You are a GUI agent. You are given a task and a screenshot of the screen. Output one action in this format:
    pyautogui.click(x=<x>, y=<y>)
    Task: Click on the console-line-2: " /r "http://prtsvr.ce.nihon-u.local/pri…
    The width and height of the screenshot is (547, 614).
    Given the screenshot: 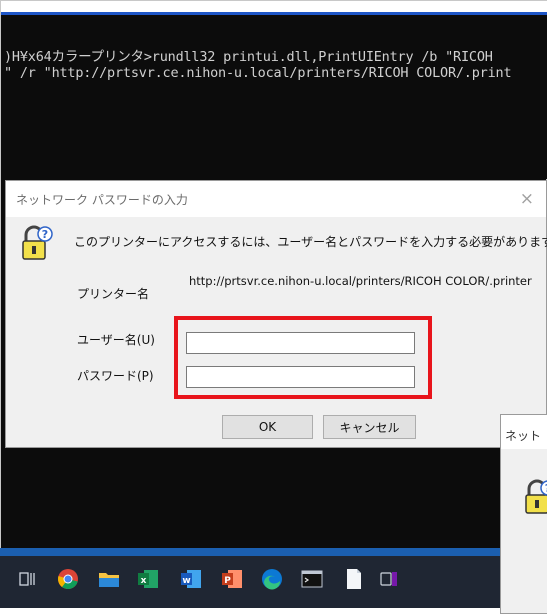 What is the action you would take?
    pyautogui.click(x=258, y=73)
    